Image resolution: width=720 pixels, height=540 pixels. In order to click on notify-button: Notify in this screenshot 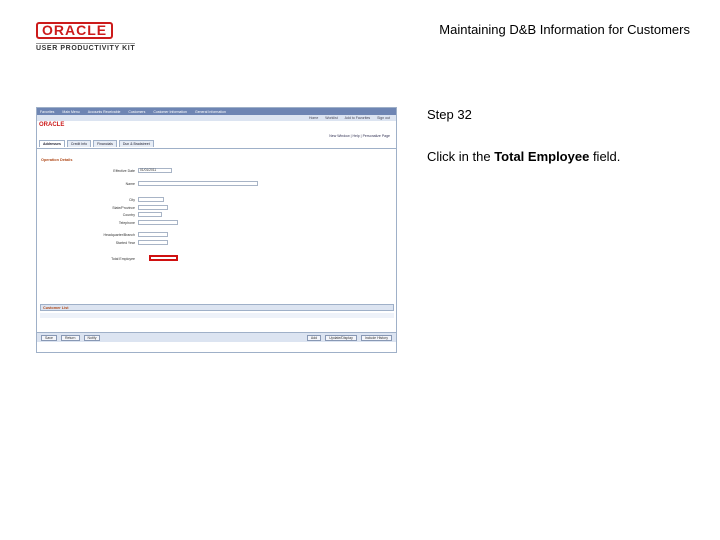, I will do `click(92, 337)`.